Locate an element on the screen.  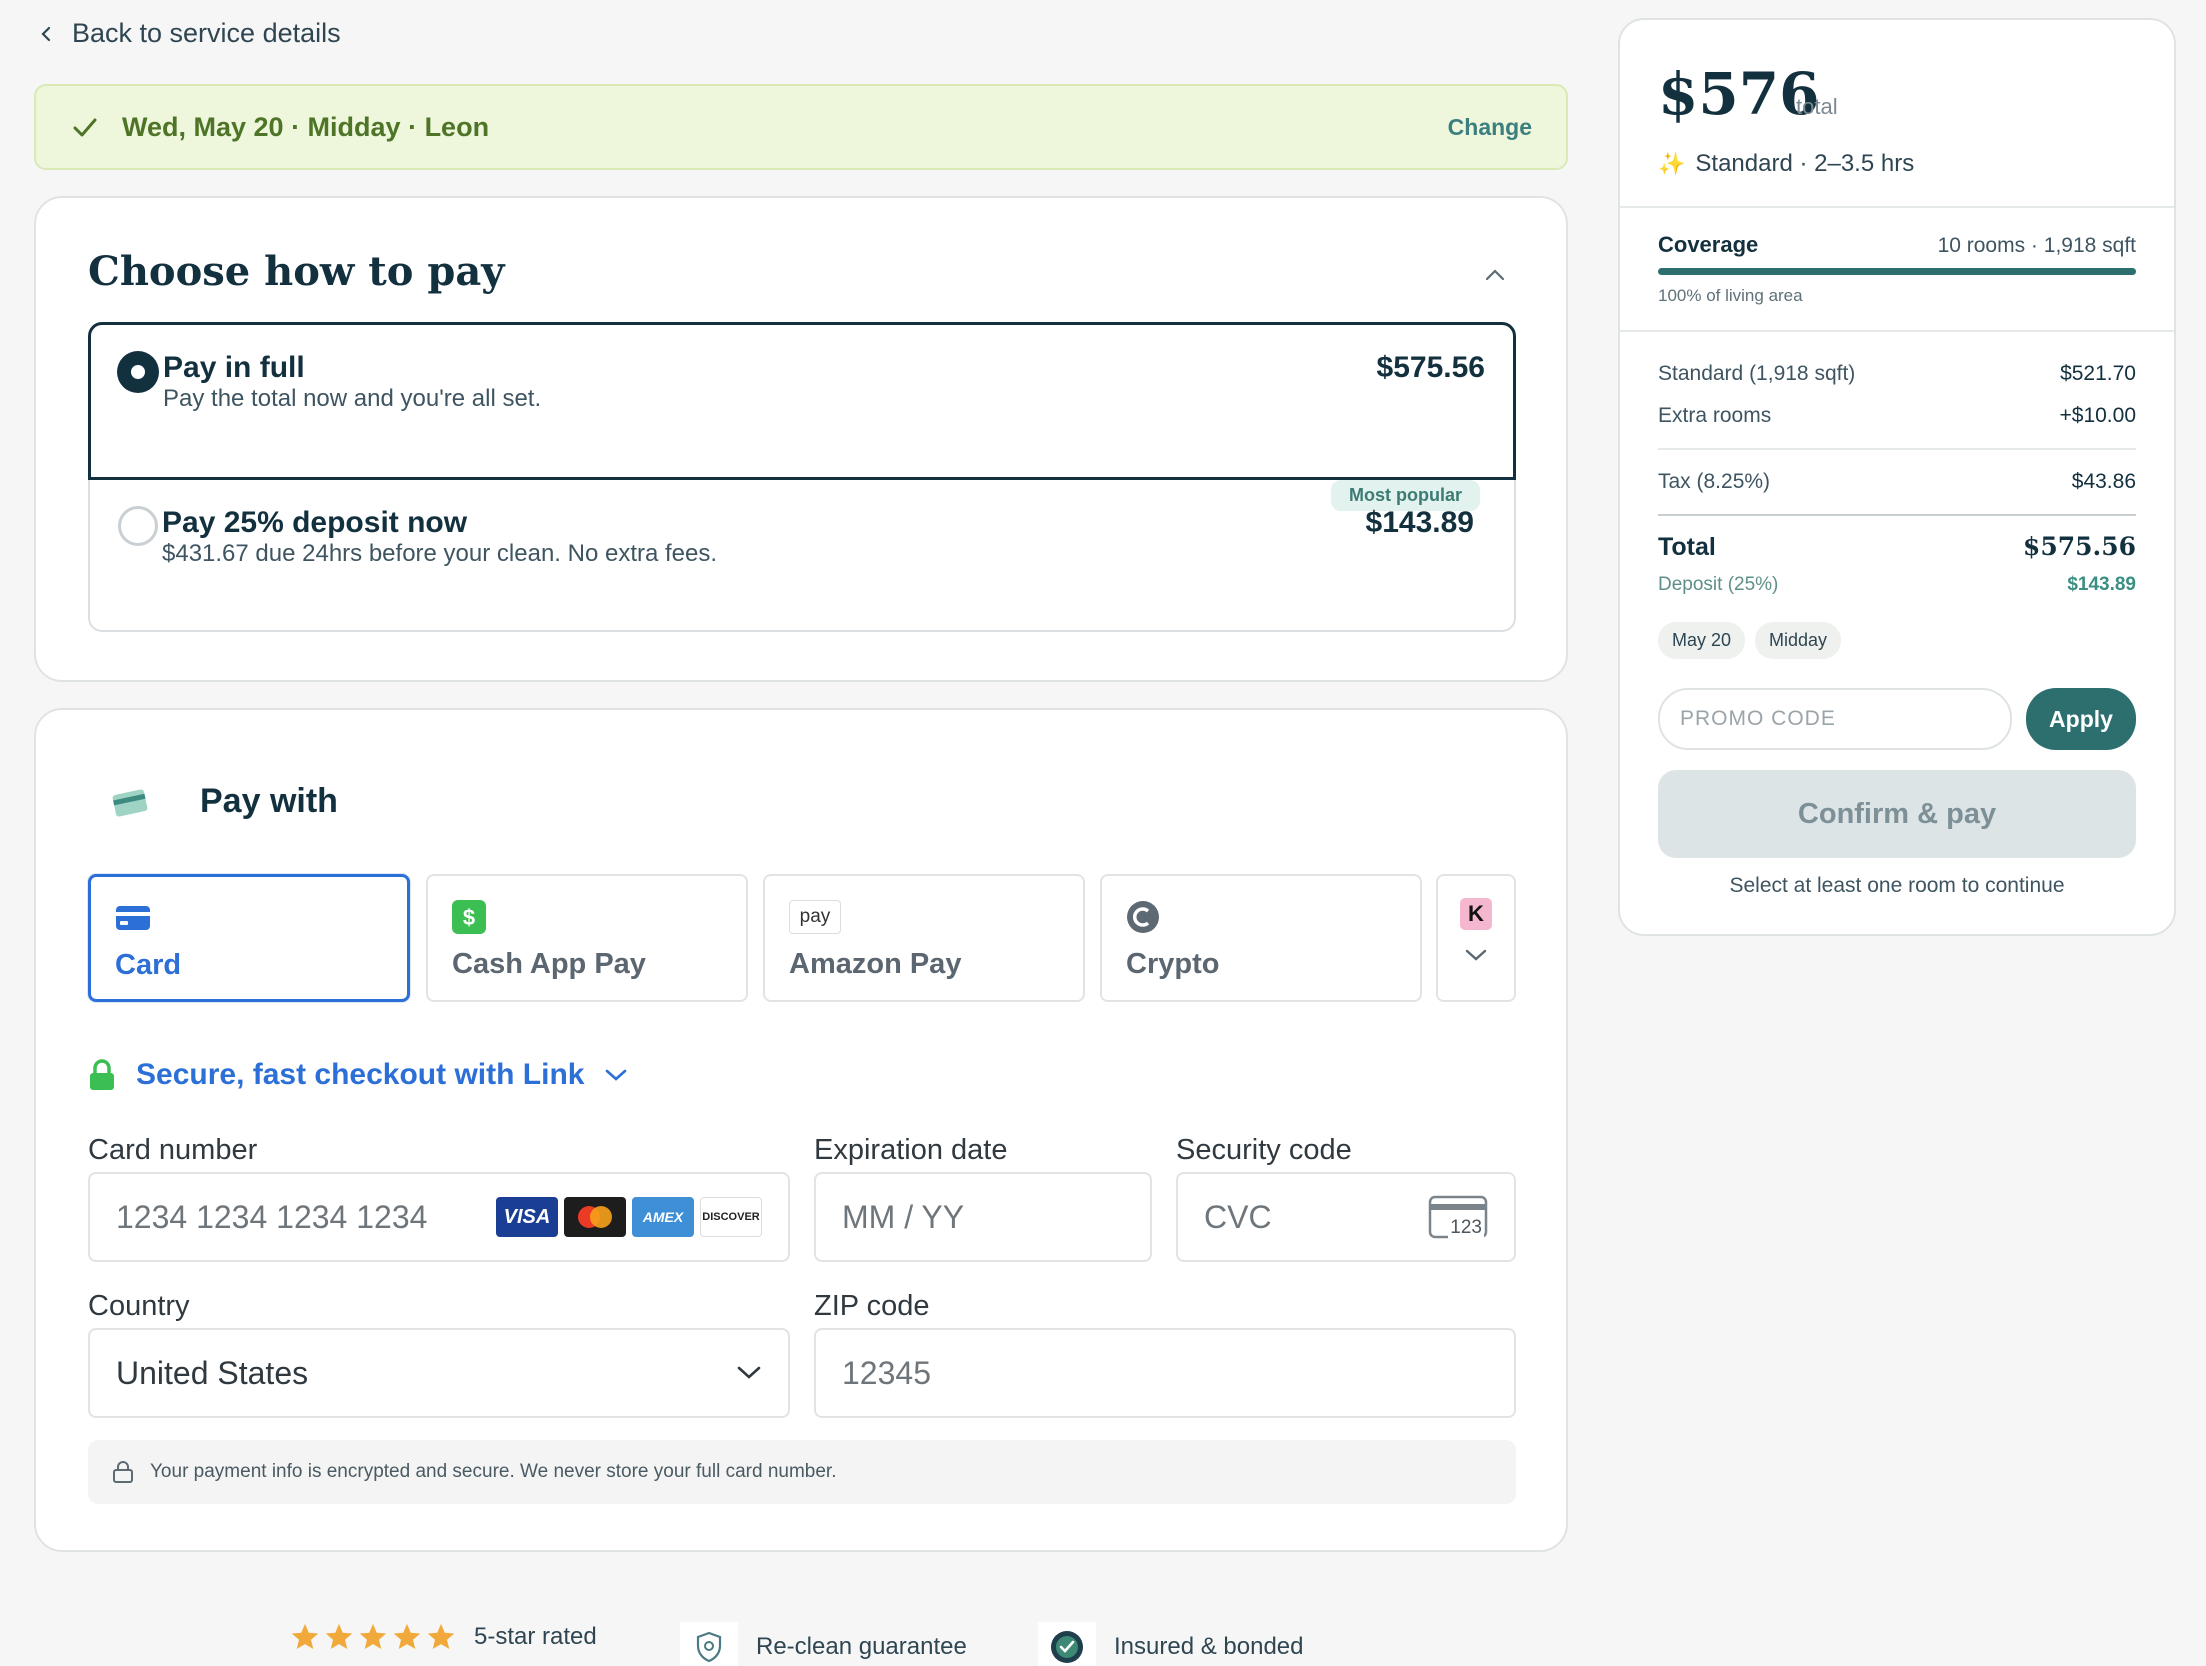
card-number-label: Card number is located at coordinates (173, 1150).